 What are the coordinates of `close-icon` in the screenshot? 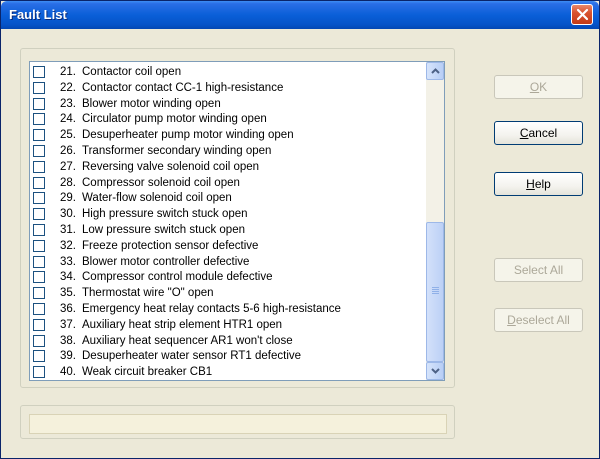 It's located at (582, 14).